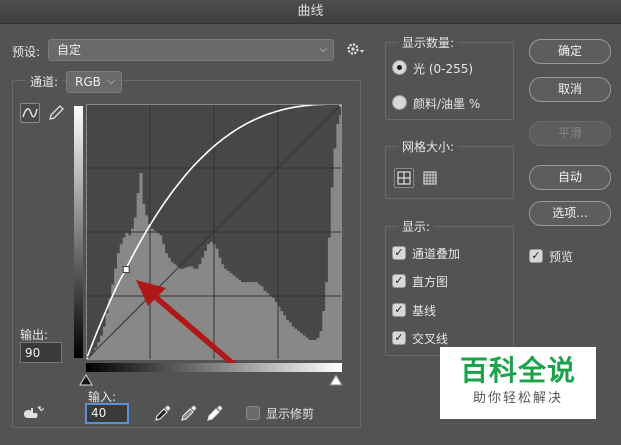 The height and width of the screenshot is (445, 621). What do you see at coordinates (102, 397) in the screenshot?
I see `input-label: 输入:` at bounding box center [102, 397].